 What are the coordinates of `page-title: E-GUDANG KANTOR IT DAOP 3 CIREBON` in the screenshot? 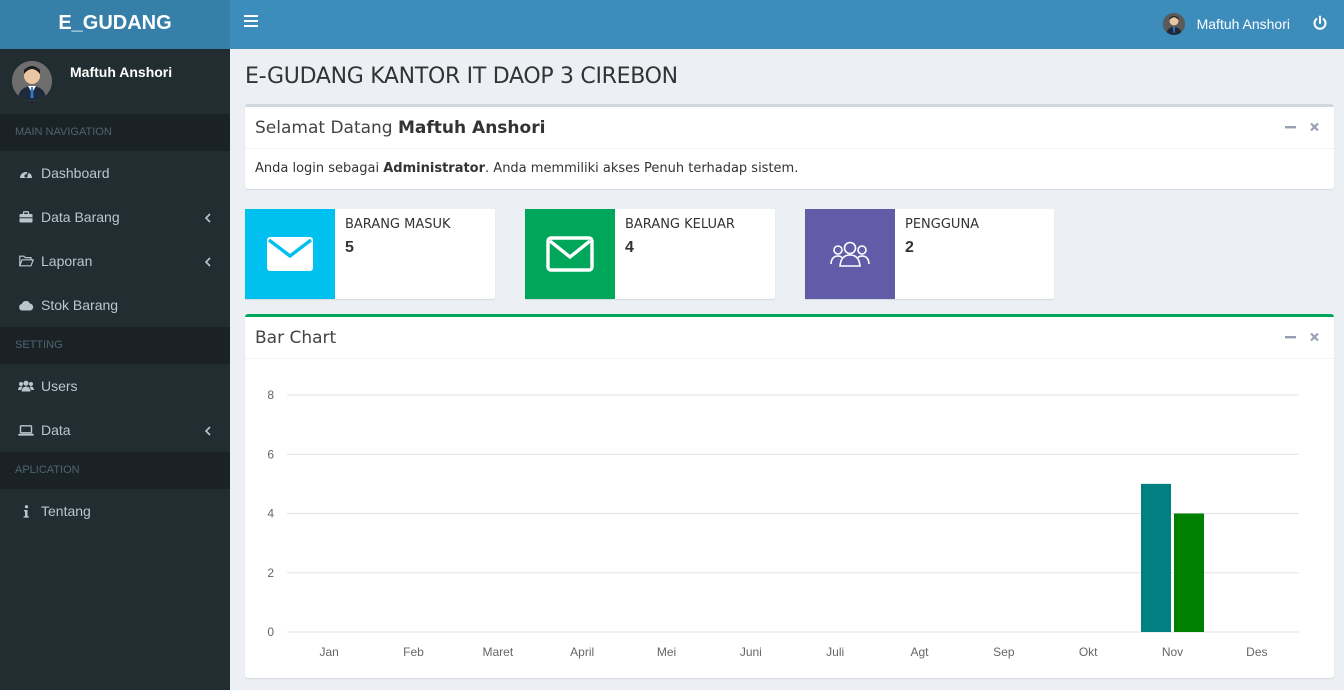 It's located at (461, 76).